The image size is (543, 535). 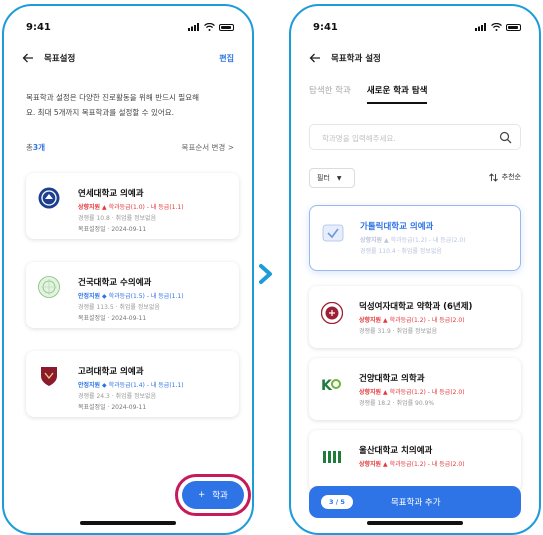 What do you see at coordinates (330, 94) in the screenshot?
I see `tab-explored: 탐색한 학과` at bounding box center [330, 94].